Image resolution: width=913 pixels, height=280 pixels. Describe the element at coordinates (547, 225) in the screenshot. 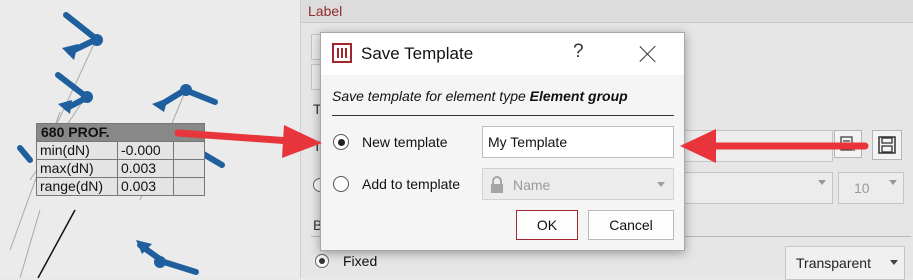

I see `ok-button: OK` at that location.